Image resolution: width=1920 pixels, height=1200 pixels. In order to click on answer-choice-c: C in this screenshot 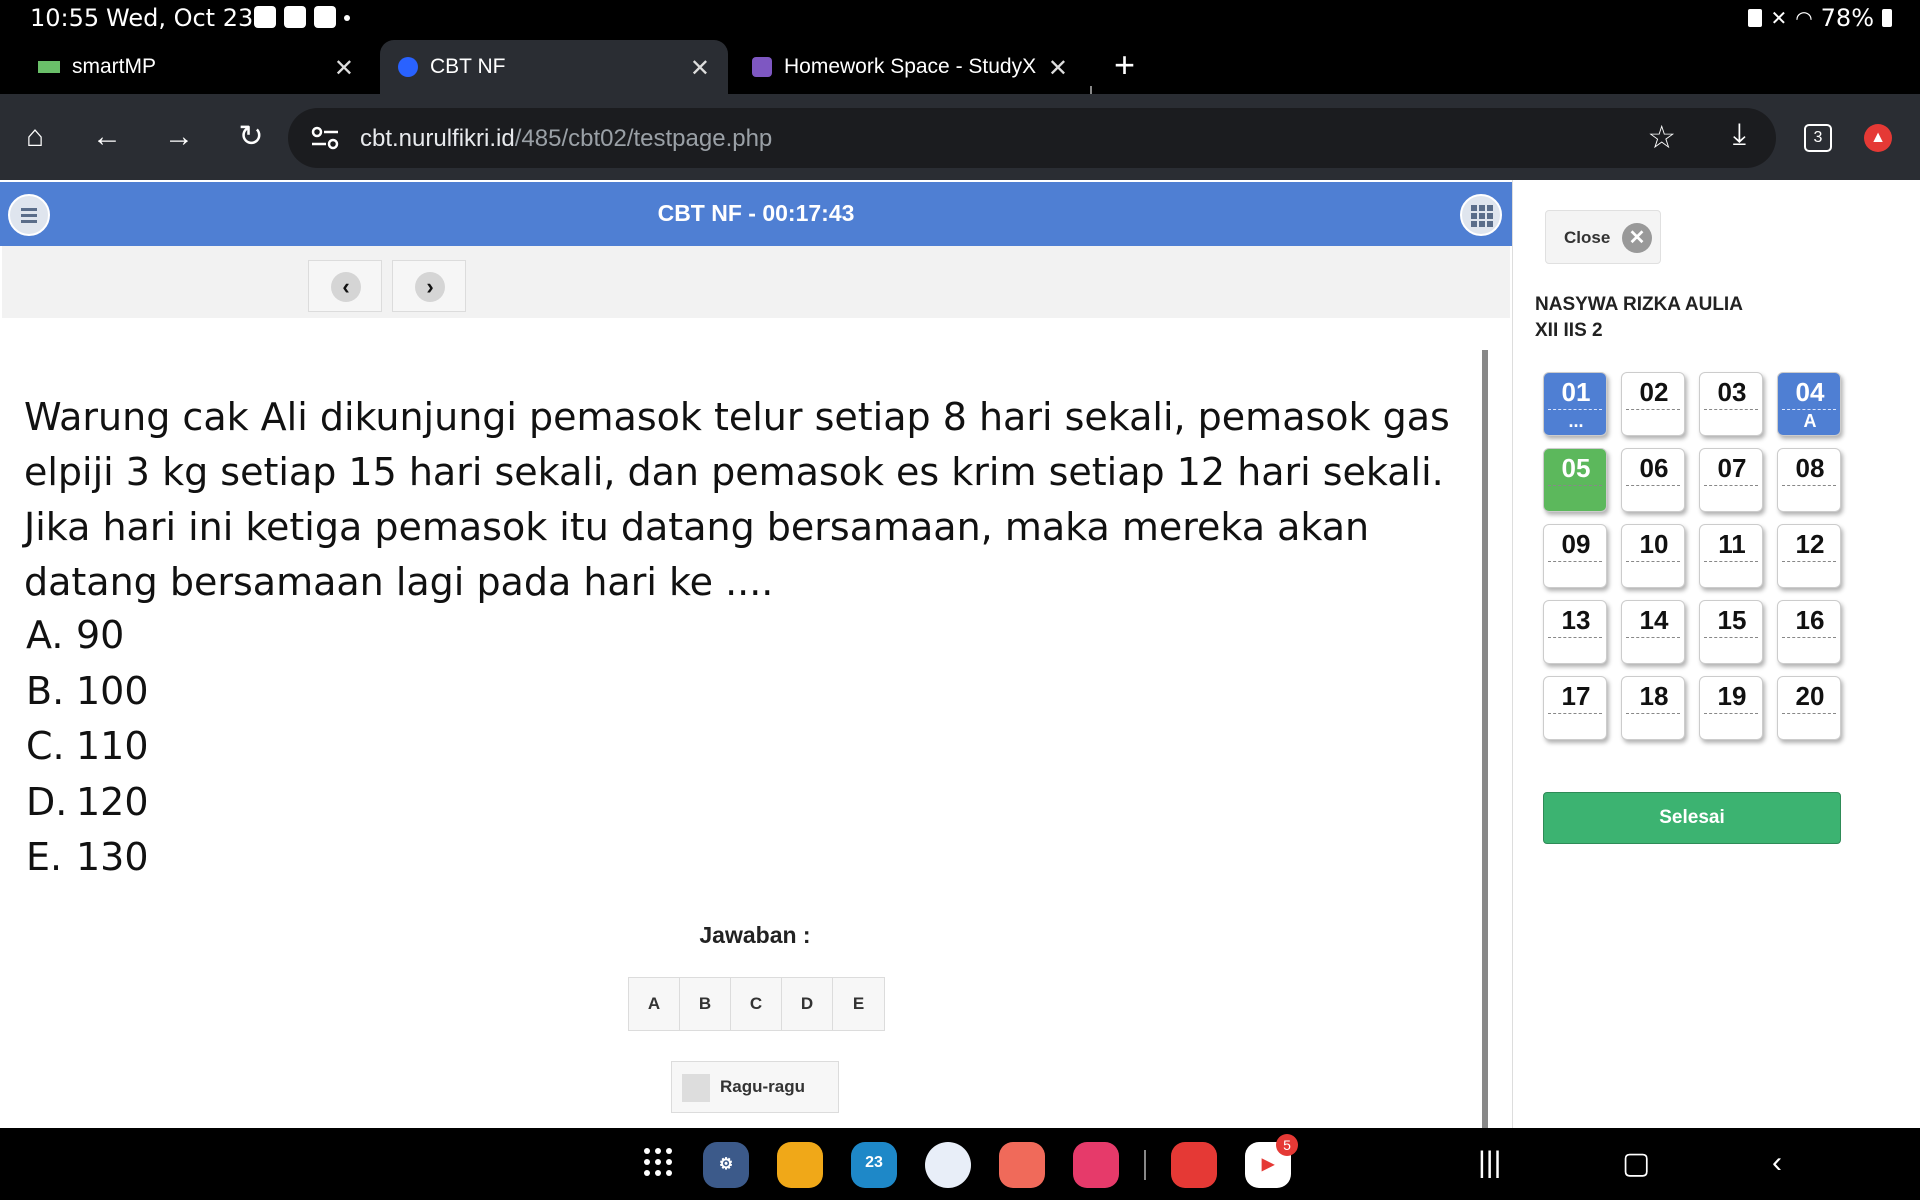, I will do `click(756, 1004)`.